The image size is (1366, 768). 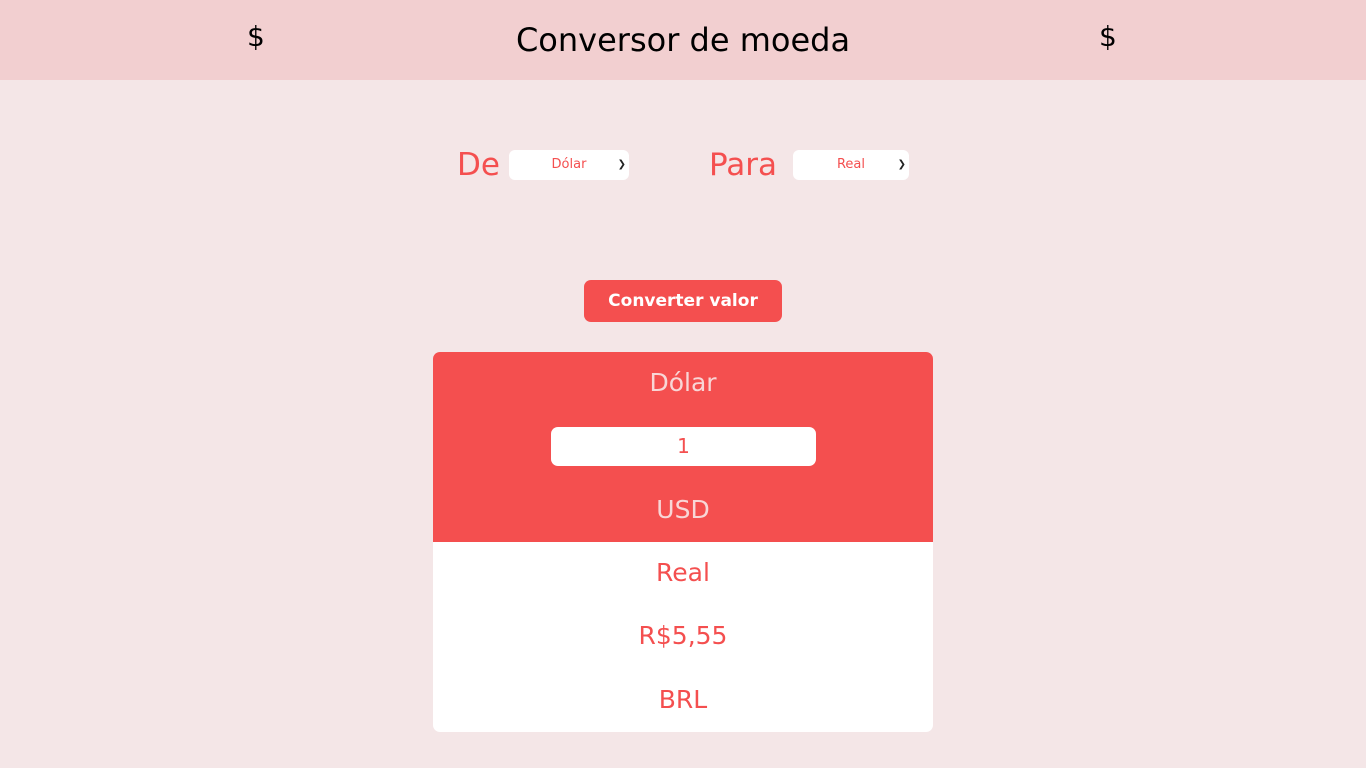 I want to click on from-currency-value: Dólar, so click(x=569, y=164).